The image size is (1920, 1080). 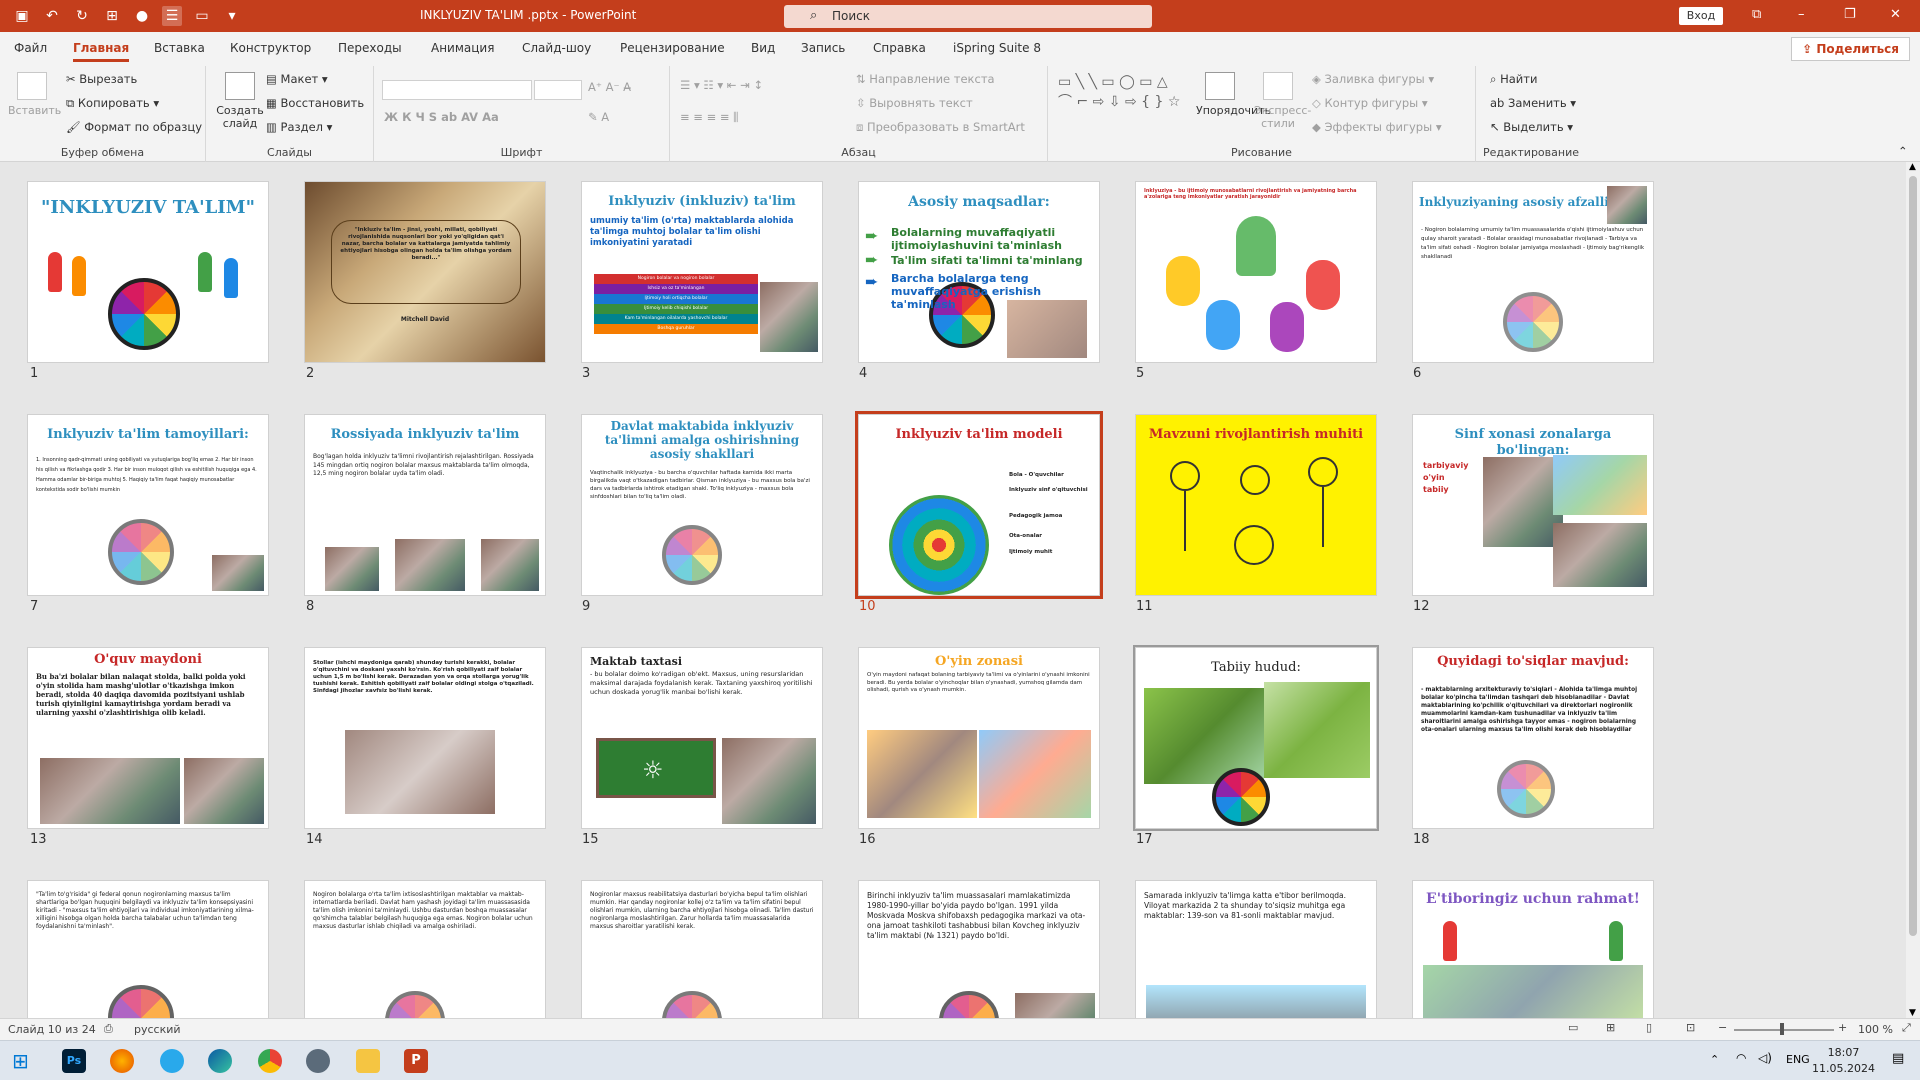 I want to click on minimize-button: –, so click(x=1801, y=14).